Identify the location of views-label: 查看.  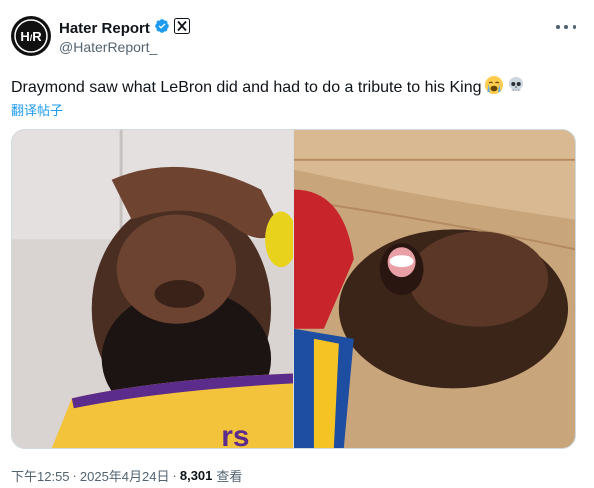
(229, 476).